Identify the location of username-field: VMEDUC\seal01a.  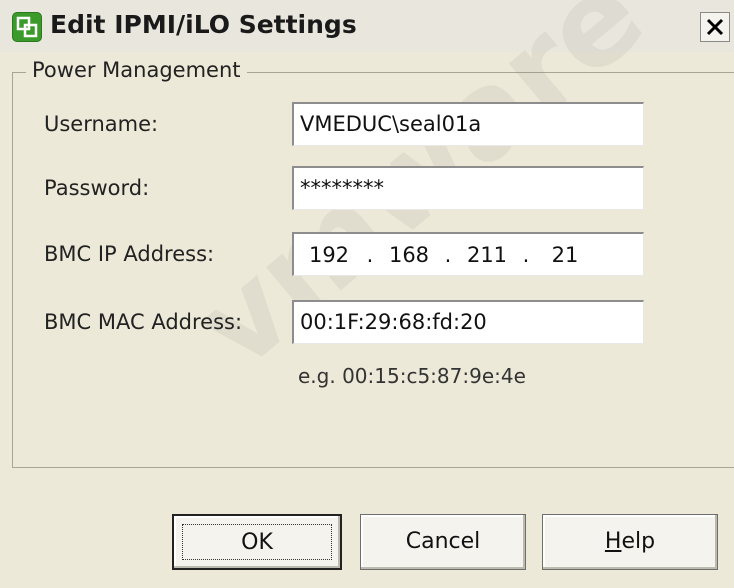
(468, 124).